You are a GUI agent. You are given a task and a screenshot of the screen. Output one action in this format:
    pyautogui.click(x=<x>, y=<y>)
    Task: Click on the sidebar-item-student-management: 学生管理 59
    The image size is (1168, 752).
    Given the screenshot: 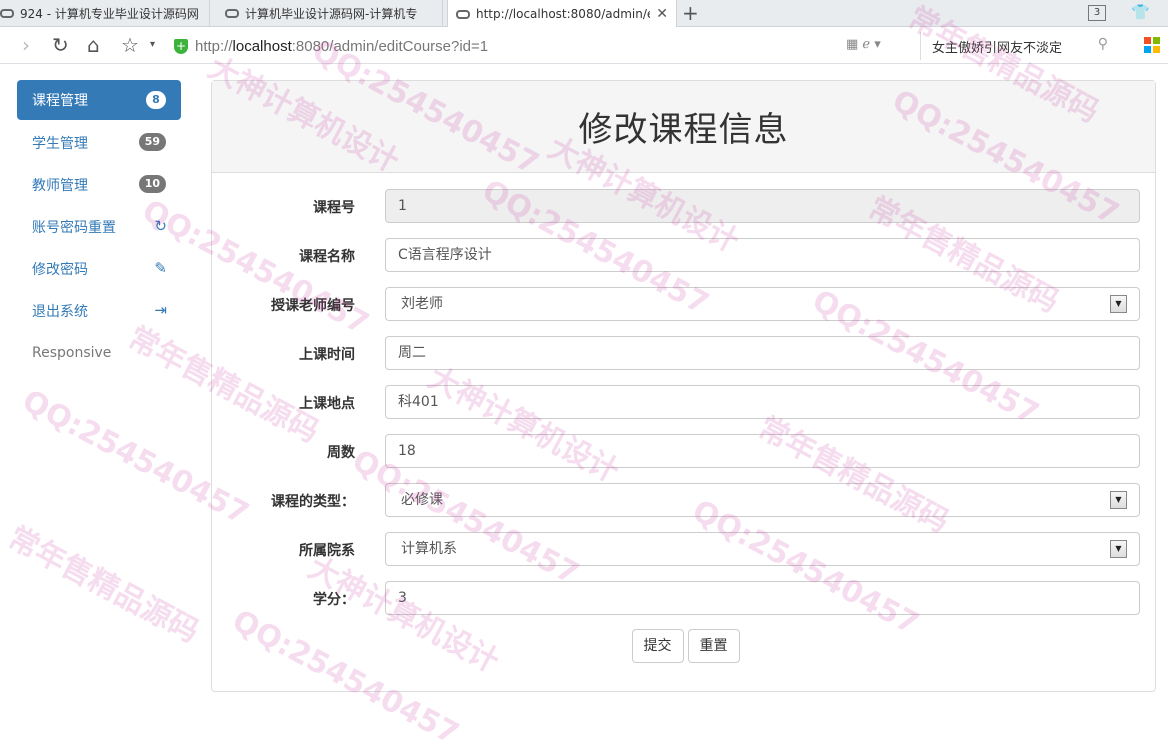 What is the action you would take?
    pyautogui.click(x=99, y=143)
    